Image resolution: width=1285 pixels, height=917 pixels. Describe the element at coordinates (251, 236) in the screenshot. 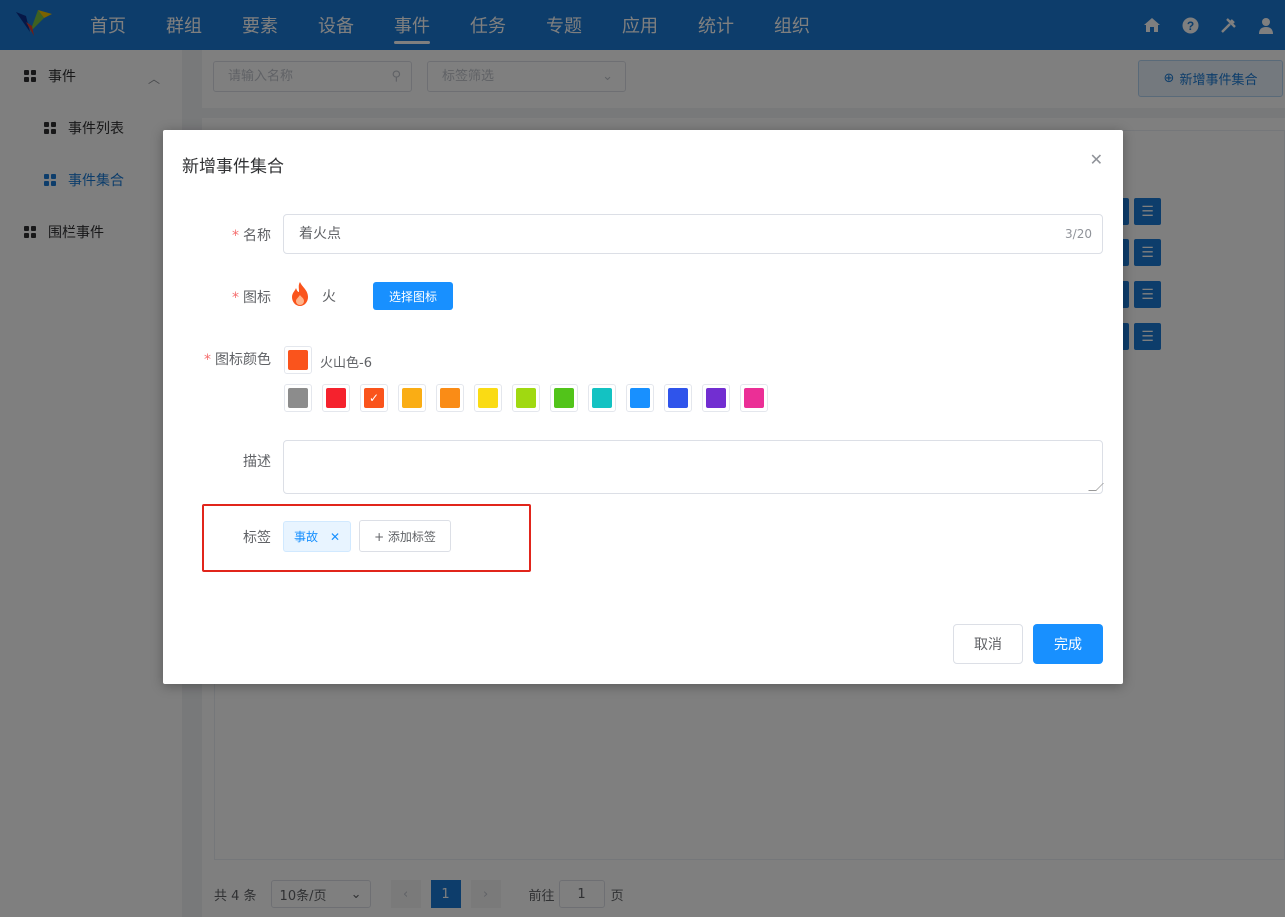

I see `name-label: * 名称` at that location.